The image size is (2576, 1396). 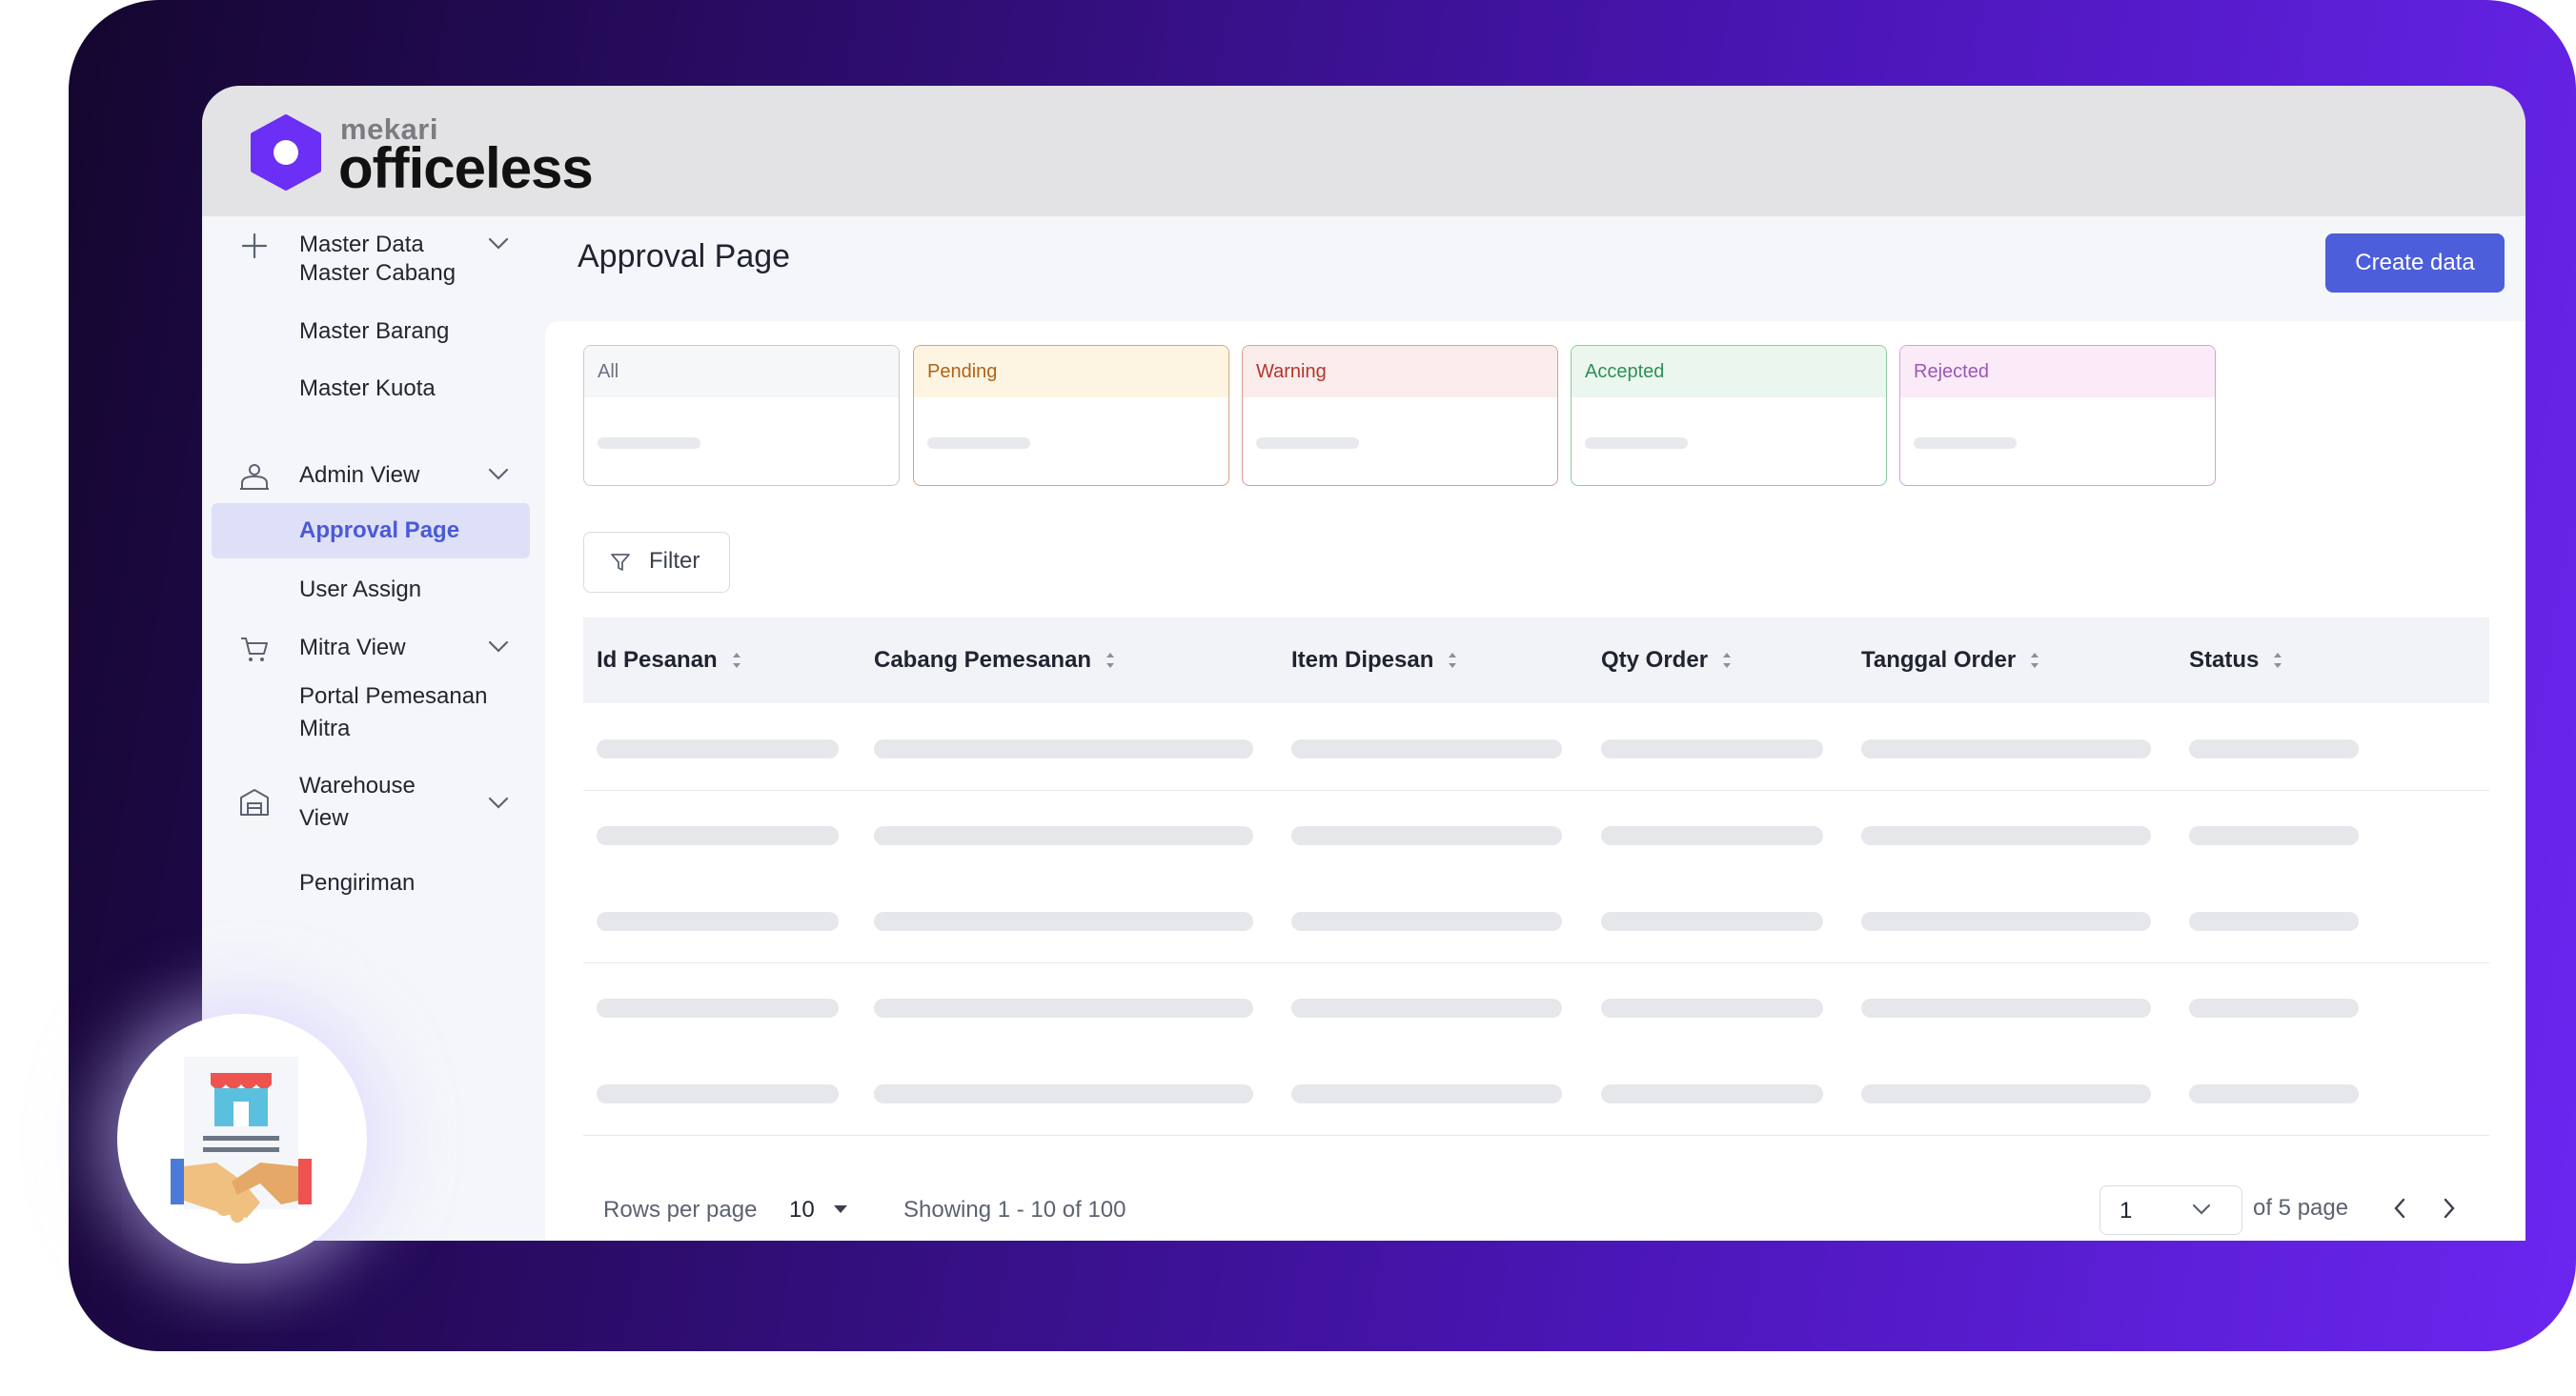 What do you see at coordinates (367, 388) in the screenshot?
I see `sidebar-item-label: Master Kuota` at bounding box center [367, 388].